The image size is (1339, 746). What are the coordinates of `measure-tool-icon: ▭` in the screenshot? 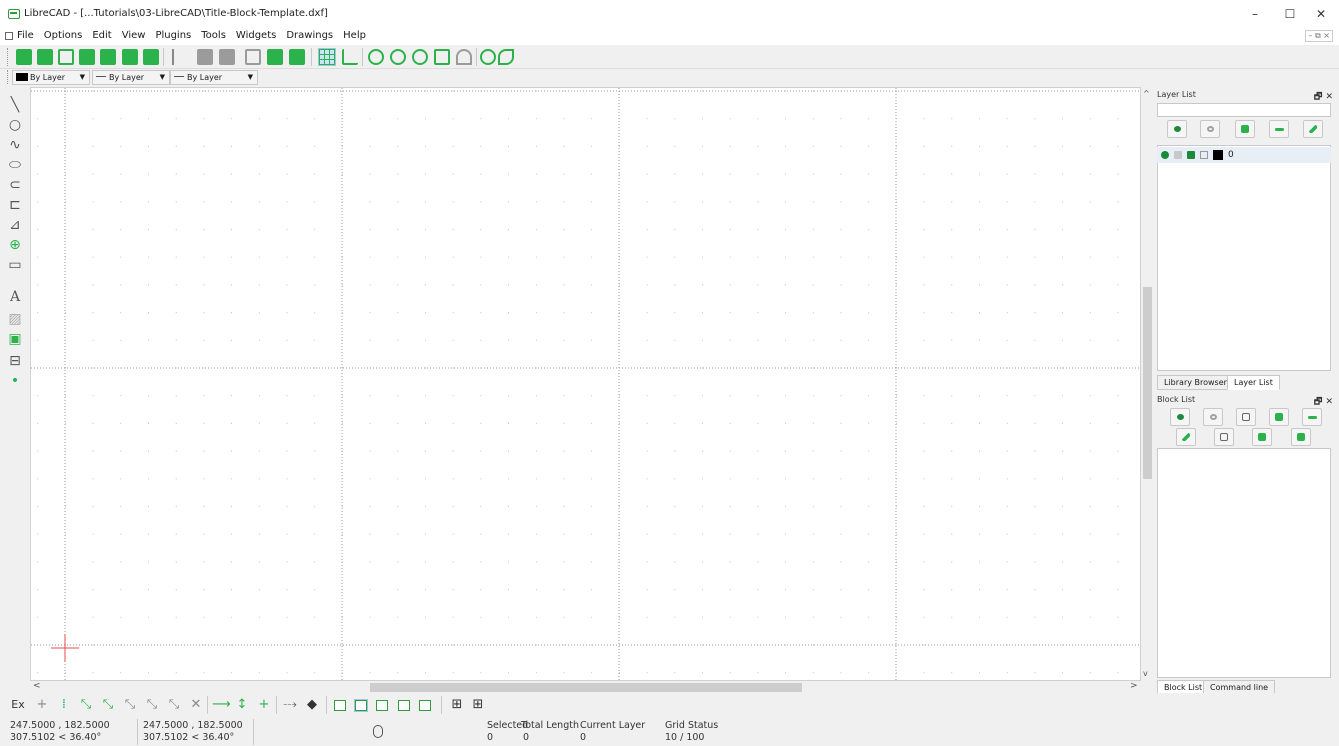 It's located at (15, 265).